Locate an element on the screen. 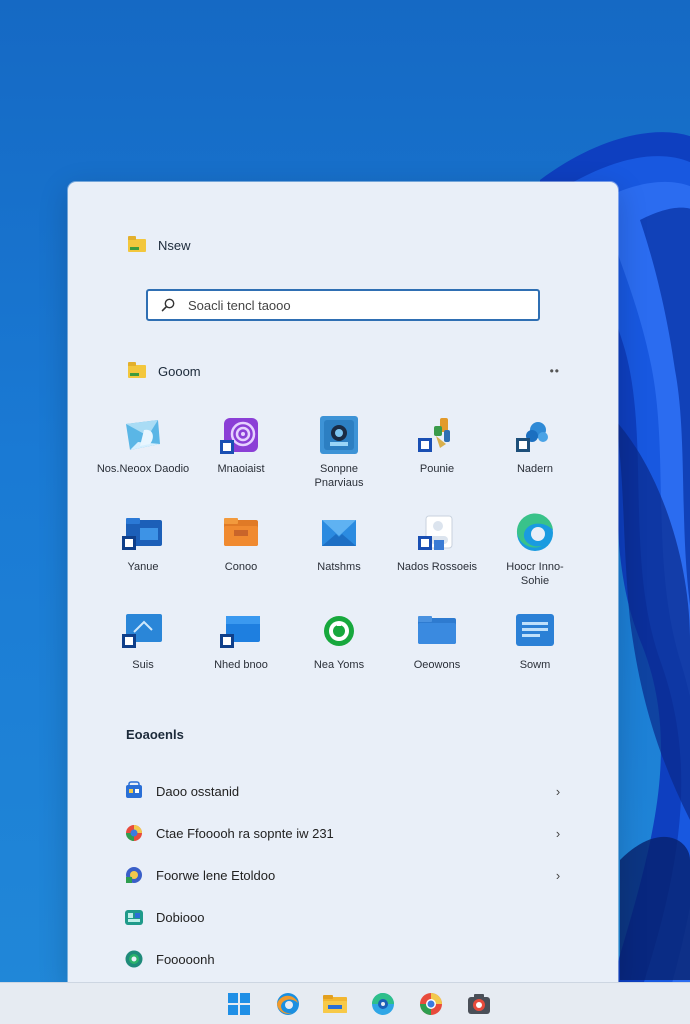  pinned-section-title: Gooom is located at coordinates (179, 371).